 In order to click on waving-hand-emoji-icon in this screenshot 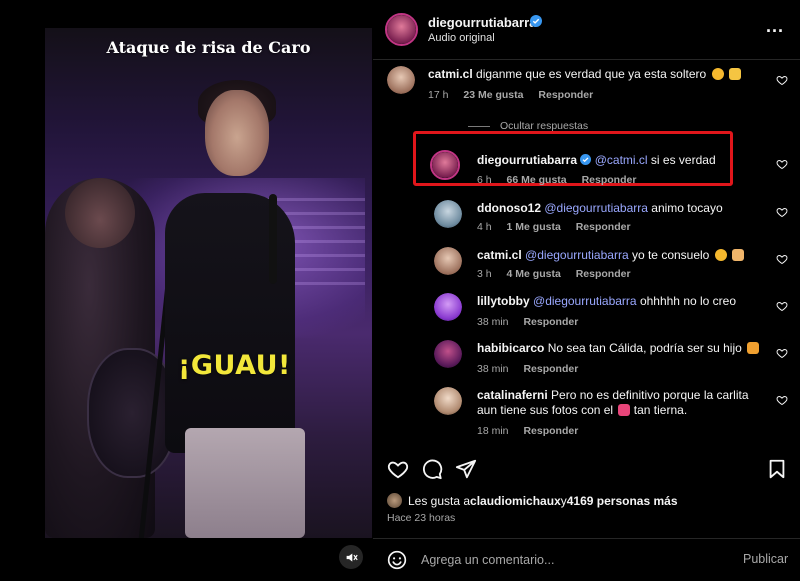, I will do `click(734, 74)`.